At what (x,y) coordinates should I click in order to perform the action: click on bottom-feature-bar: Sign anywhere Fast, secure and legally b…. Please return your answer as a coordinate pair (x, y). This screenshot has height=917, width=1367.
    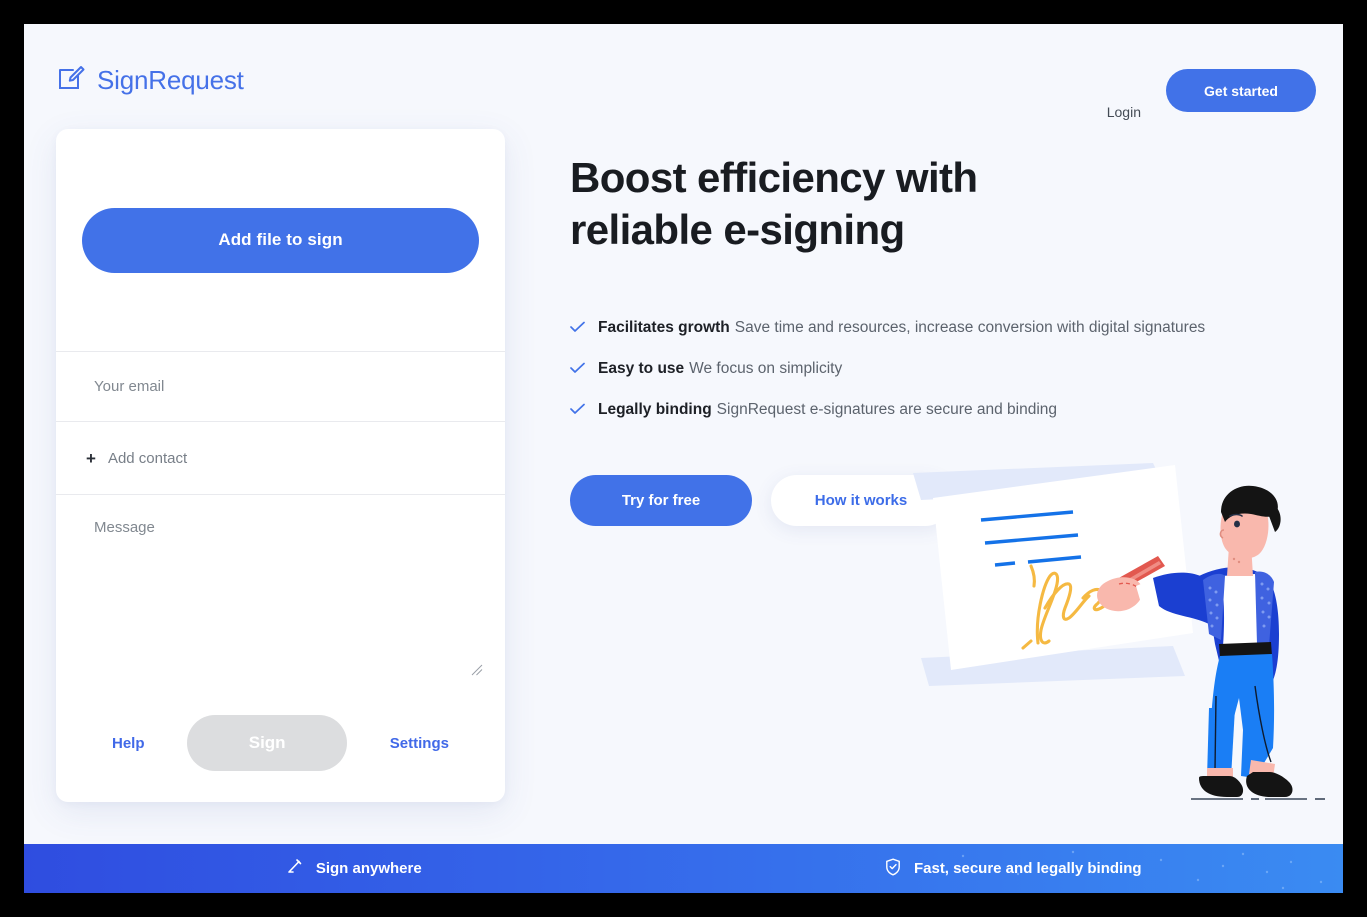
    Looking at the image, I should click on (683, 868).